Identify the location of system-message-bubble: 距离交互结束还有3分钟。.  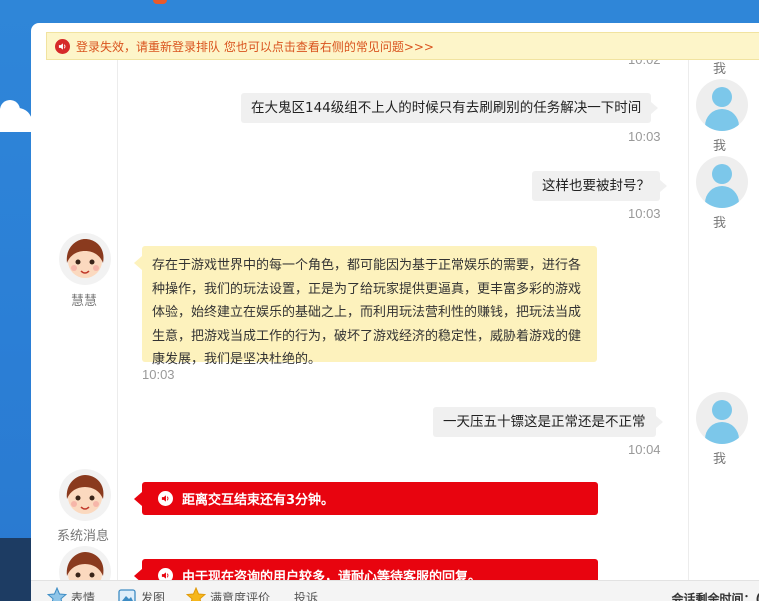
(366, 498).